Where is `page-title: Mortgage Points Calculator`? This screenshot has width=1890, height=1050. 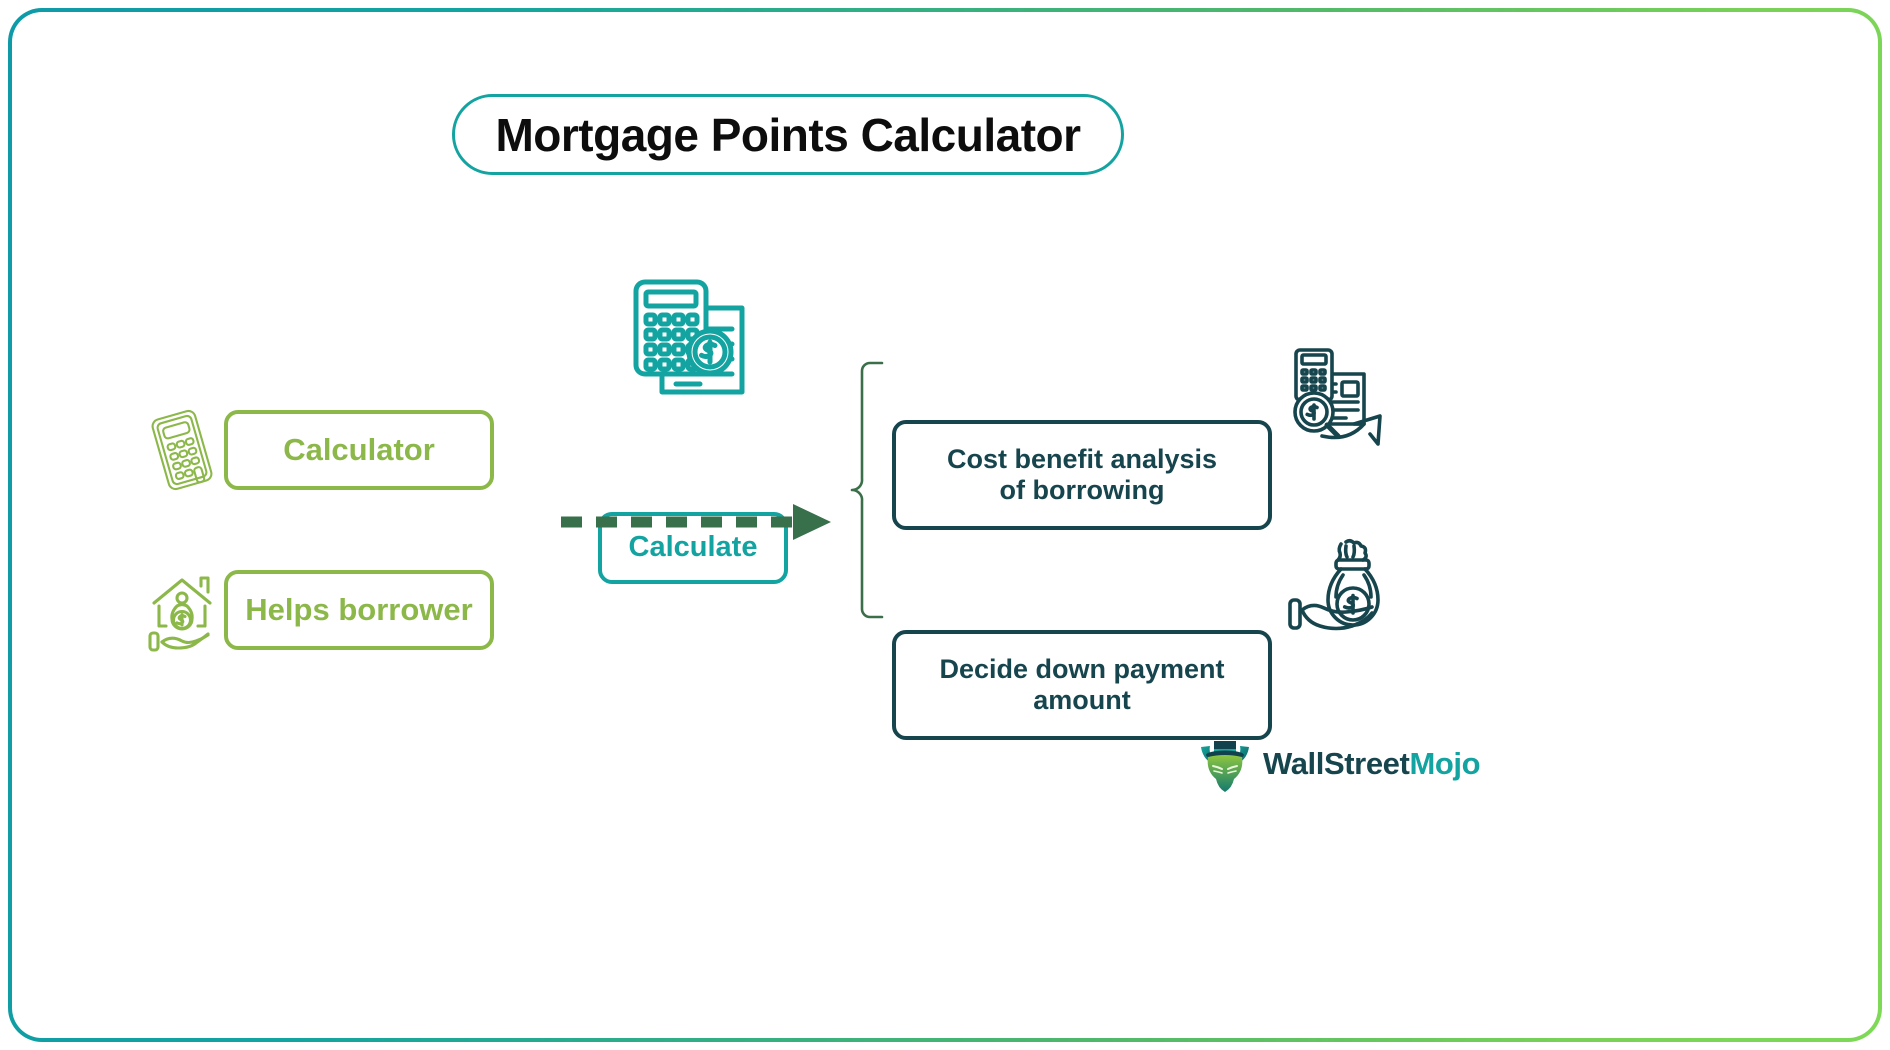 page-title: Mortgage Points Calculator is located at coordinates (788, 134).